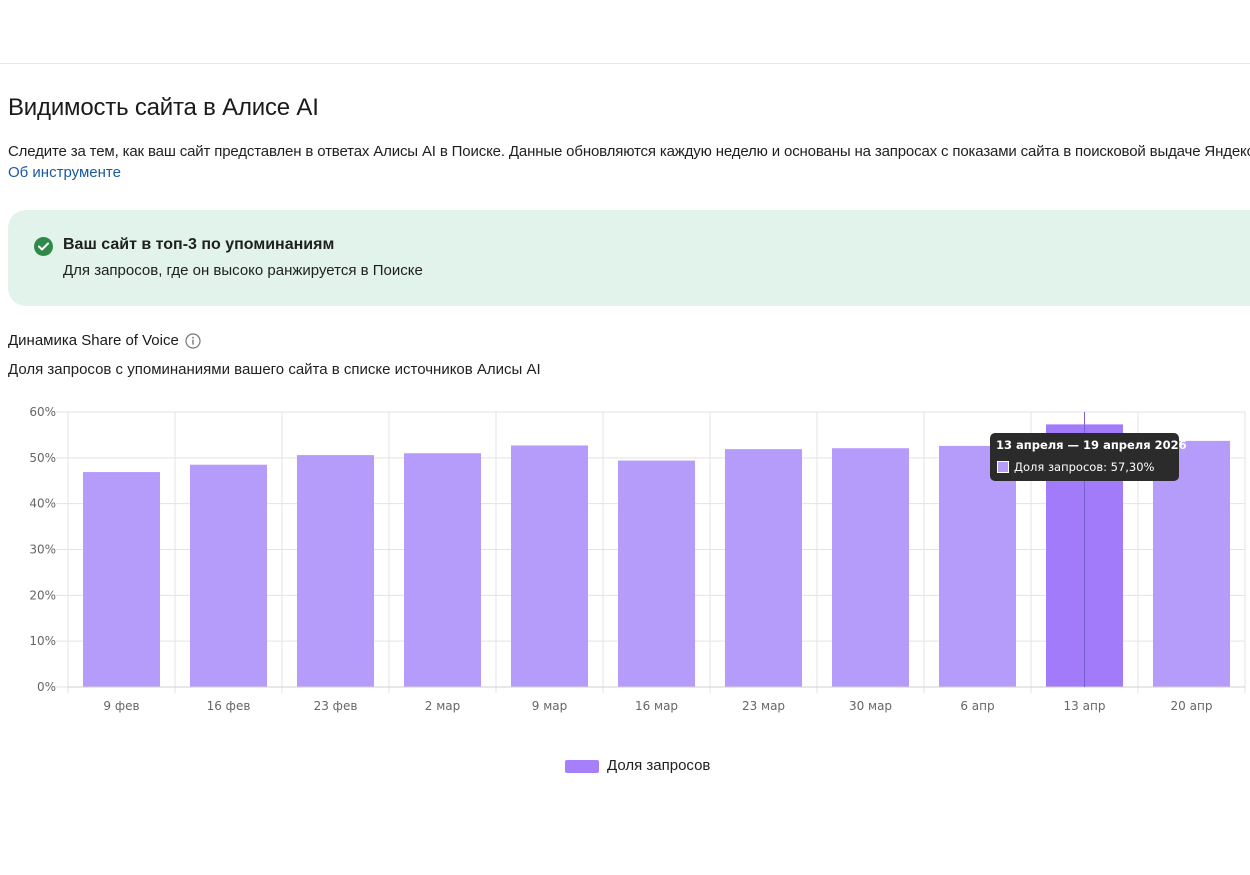  Describe the element at coordinates (656, 706) in the screenshot. I see `x-tick-label: 16 мар` at that location.